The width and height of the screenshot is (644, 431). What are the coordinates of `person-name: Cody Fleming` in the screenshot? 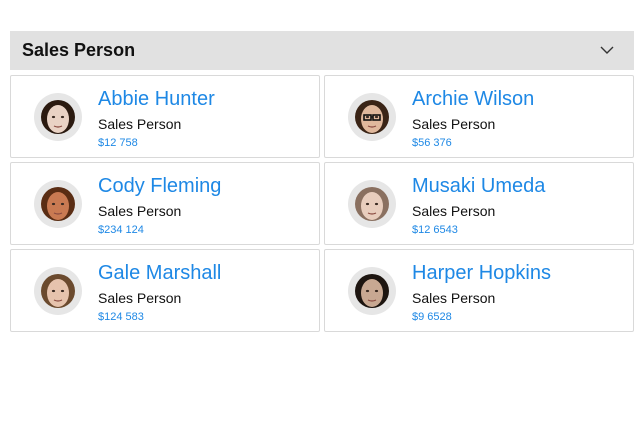 It's located at (160, 186).